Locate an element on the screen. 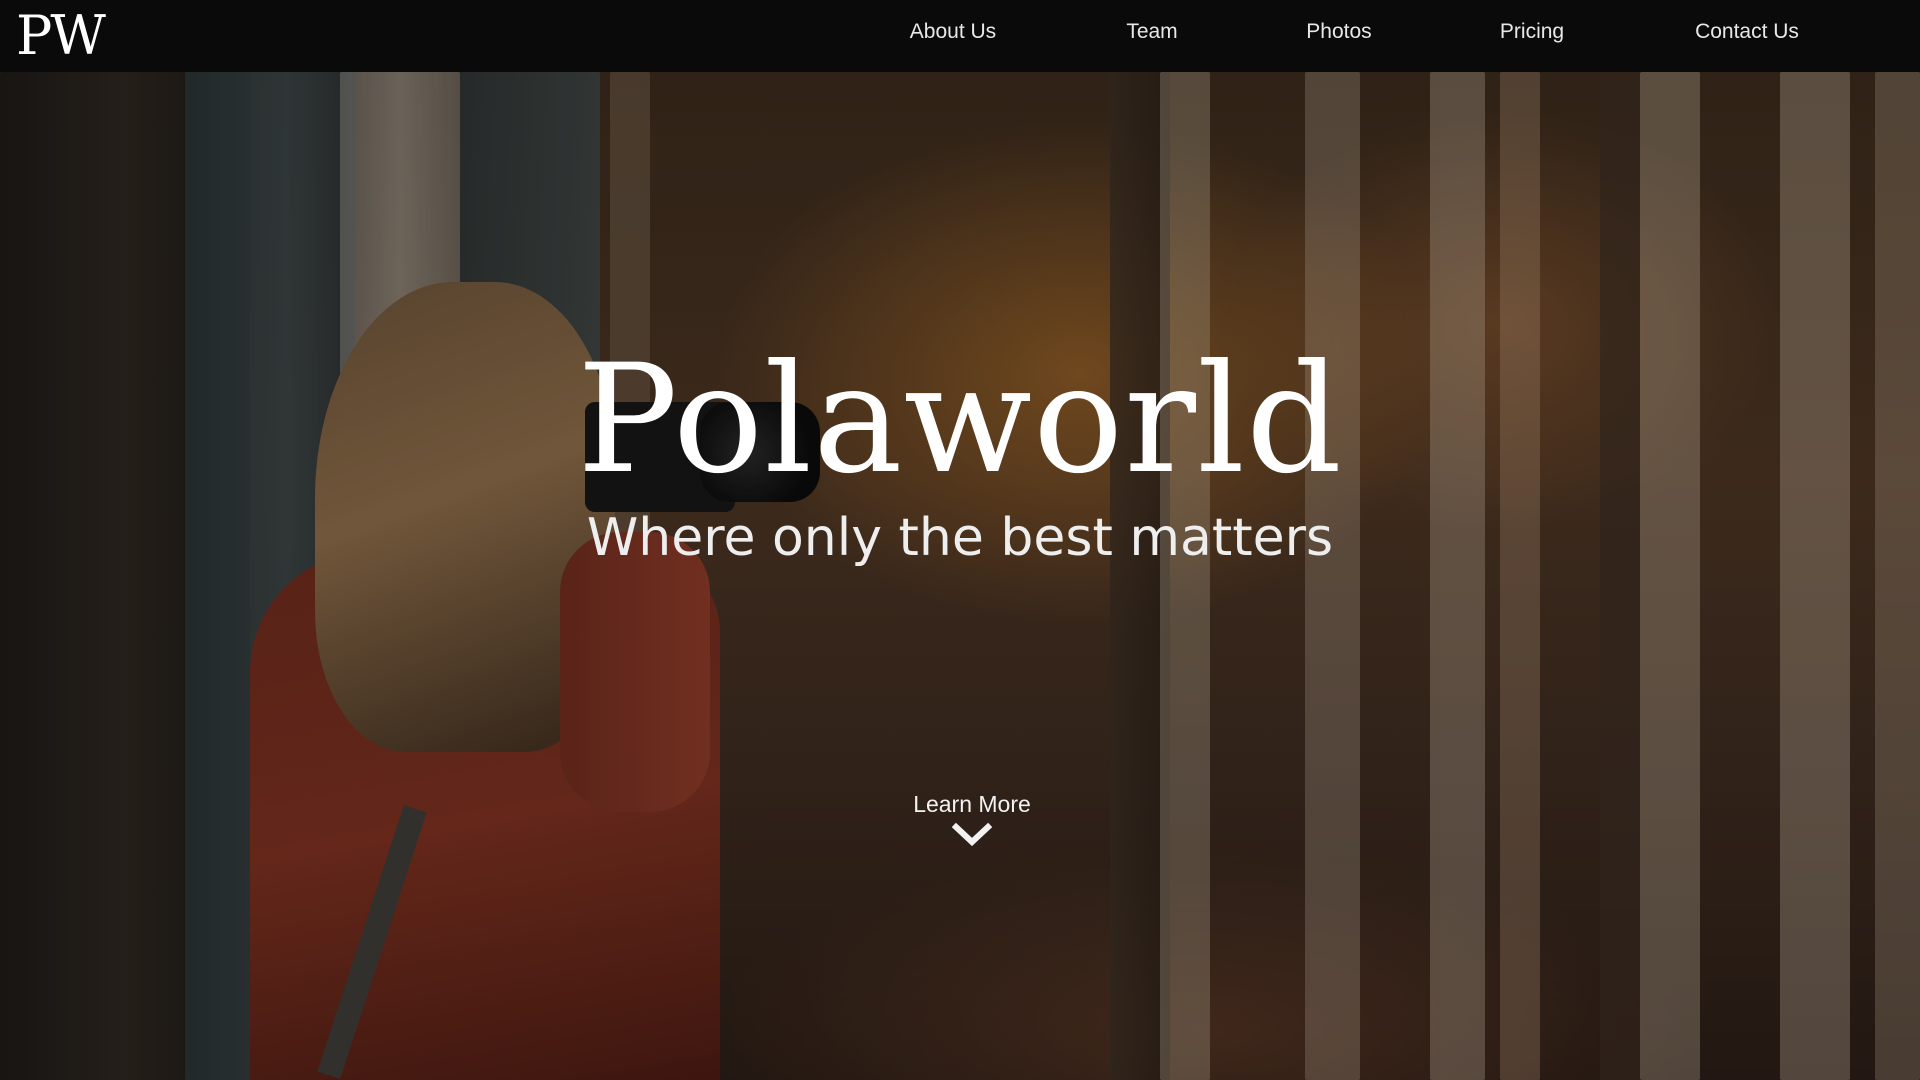 This screenshot has width=1920, height=1080. nav-link-pricing: Pricing is located at coordinates (1532, 32).